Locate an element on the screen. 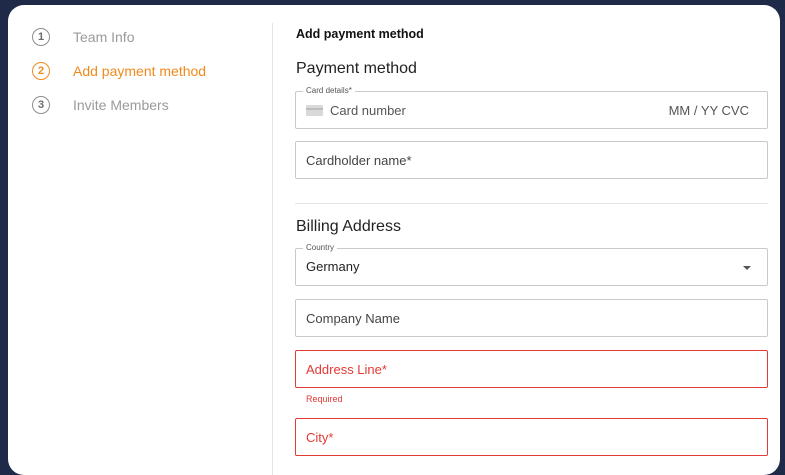  chevron-down-icon is located at coordinates (747, 268).